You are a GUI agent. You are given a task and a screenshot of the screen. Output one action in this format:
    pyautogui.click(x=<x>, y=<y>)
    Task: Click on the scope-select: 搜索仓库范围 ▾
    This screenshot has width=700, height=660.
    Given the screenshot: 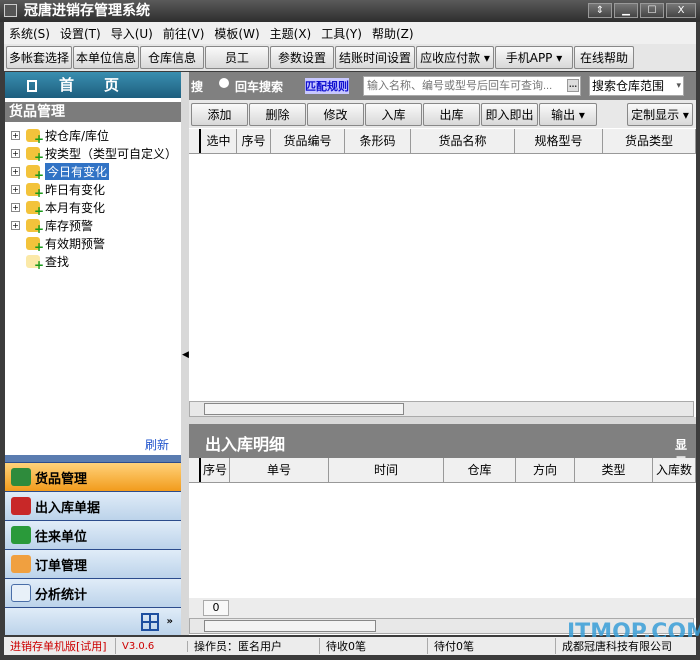 What is the action you would take?
    pyautogui.click(x=636, y=86)
    